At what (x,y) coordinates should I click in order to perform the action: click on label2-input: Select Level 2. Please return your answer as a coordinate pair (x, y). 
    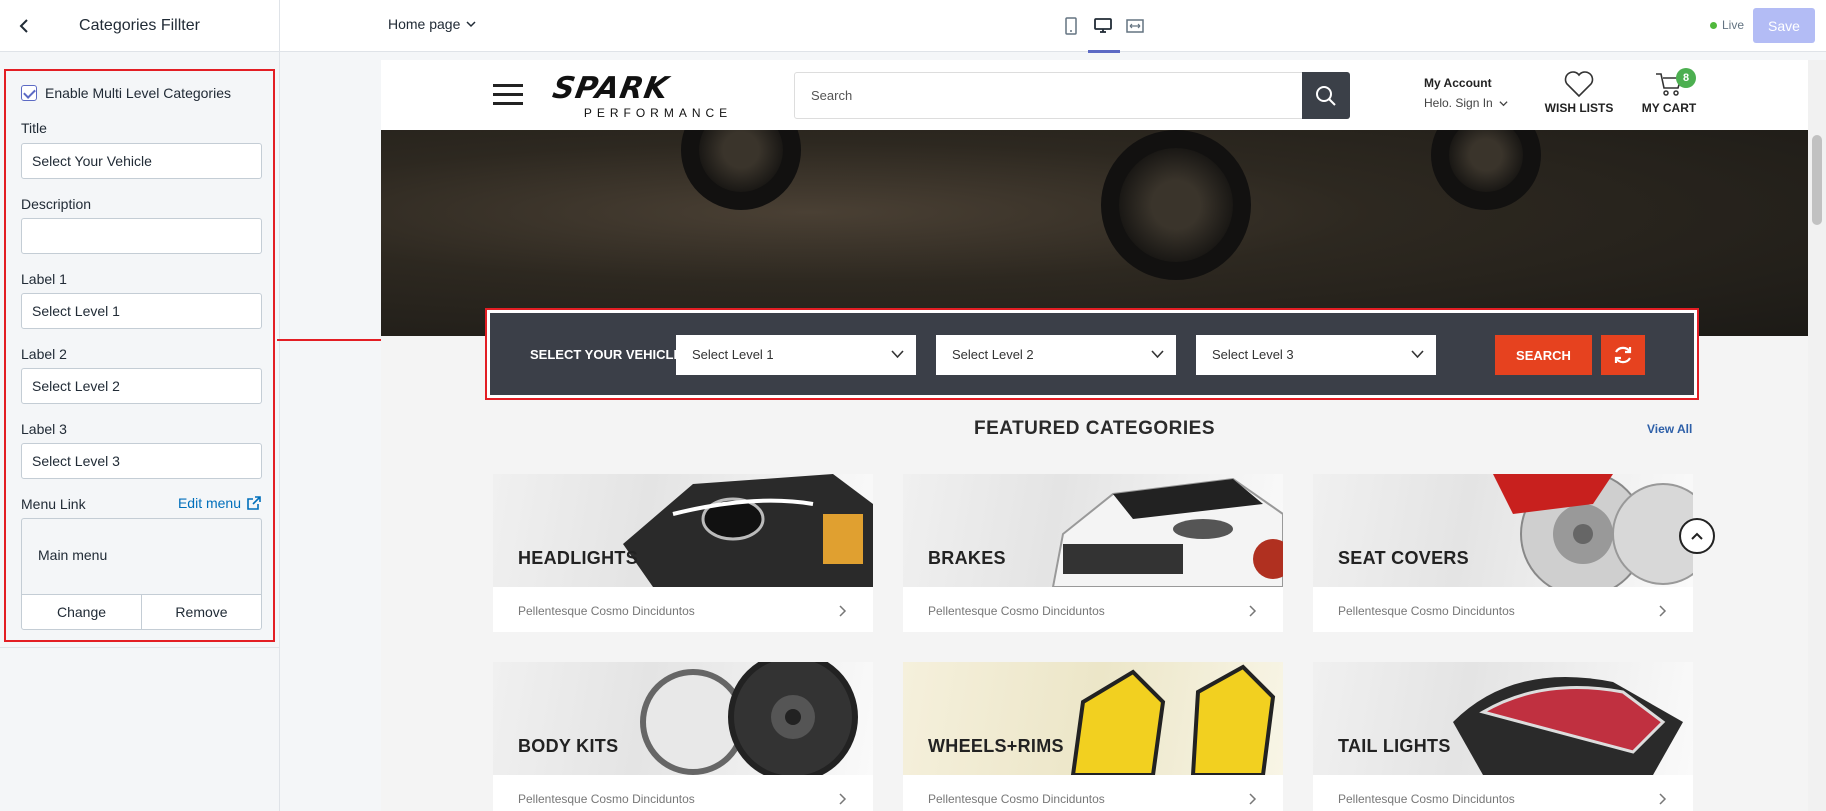
    Looking at the image, I should click on (141, 386).